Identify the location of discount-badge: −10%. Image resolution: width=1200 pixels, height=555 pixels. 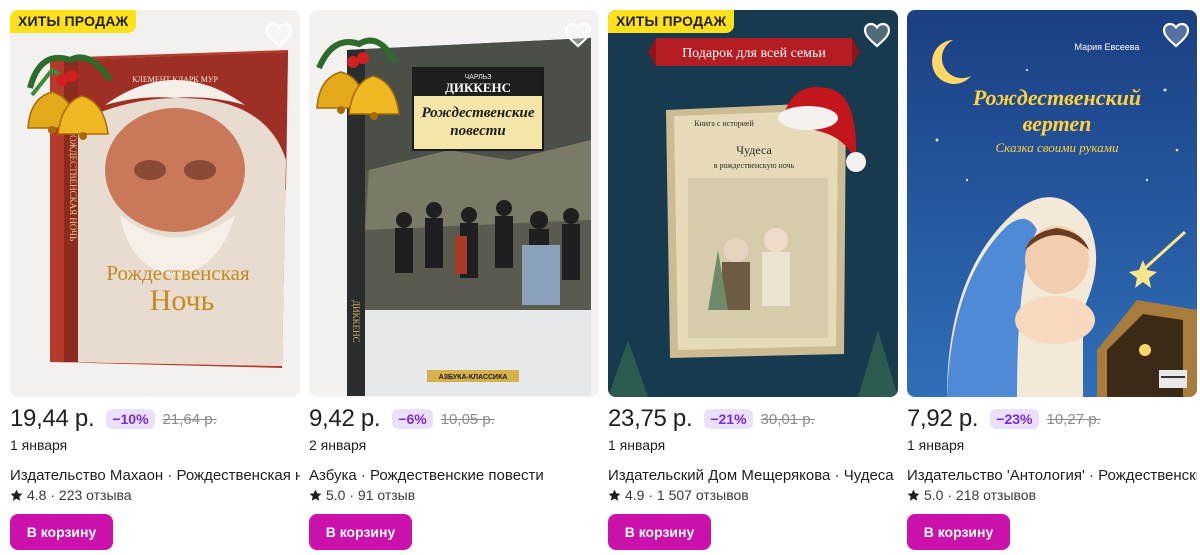
(130, 419).